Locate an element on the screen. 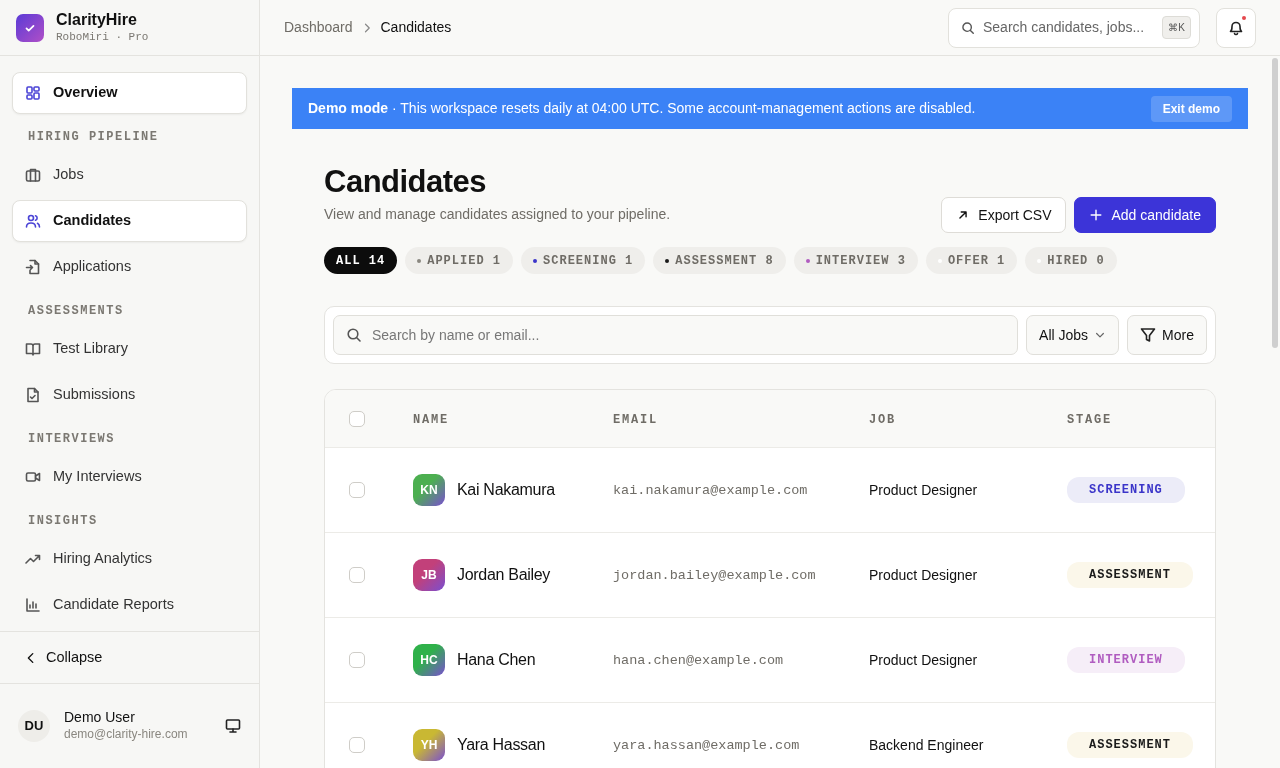 The image size is (1280, 768). notifications-button is located at coordinates (1236, 27).